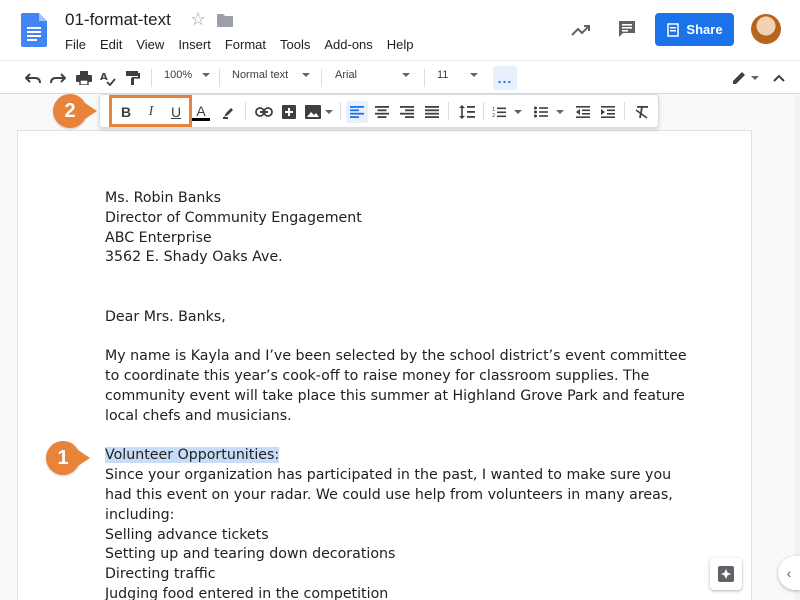 The image size is (800, 600). Describe the element at coordinates (289, 112) in the screenshot. I see `add-comment-icon` at that location.